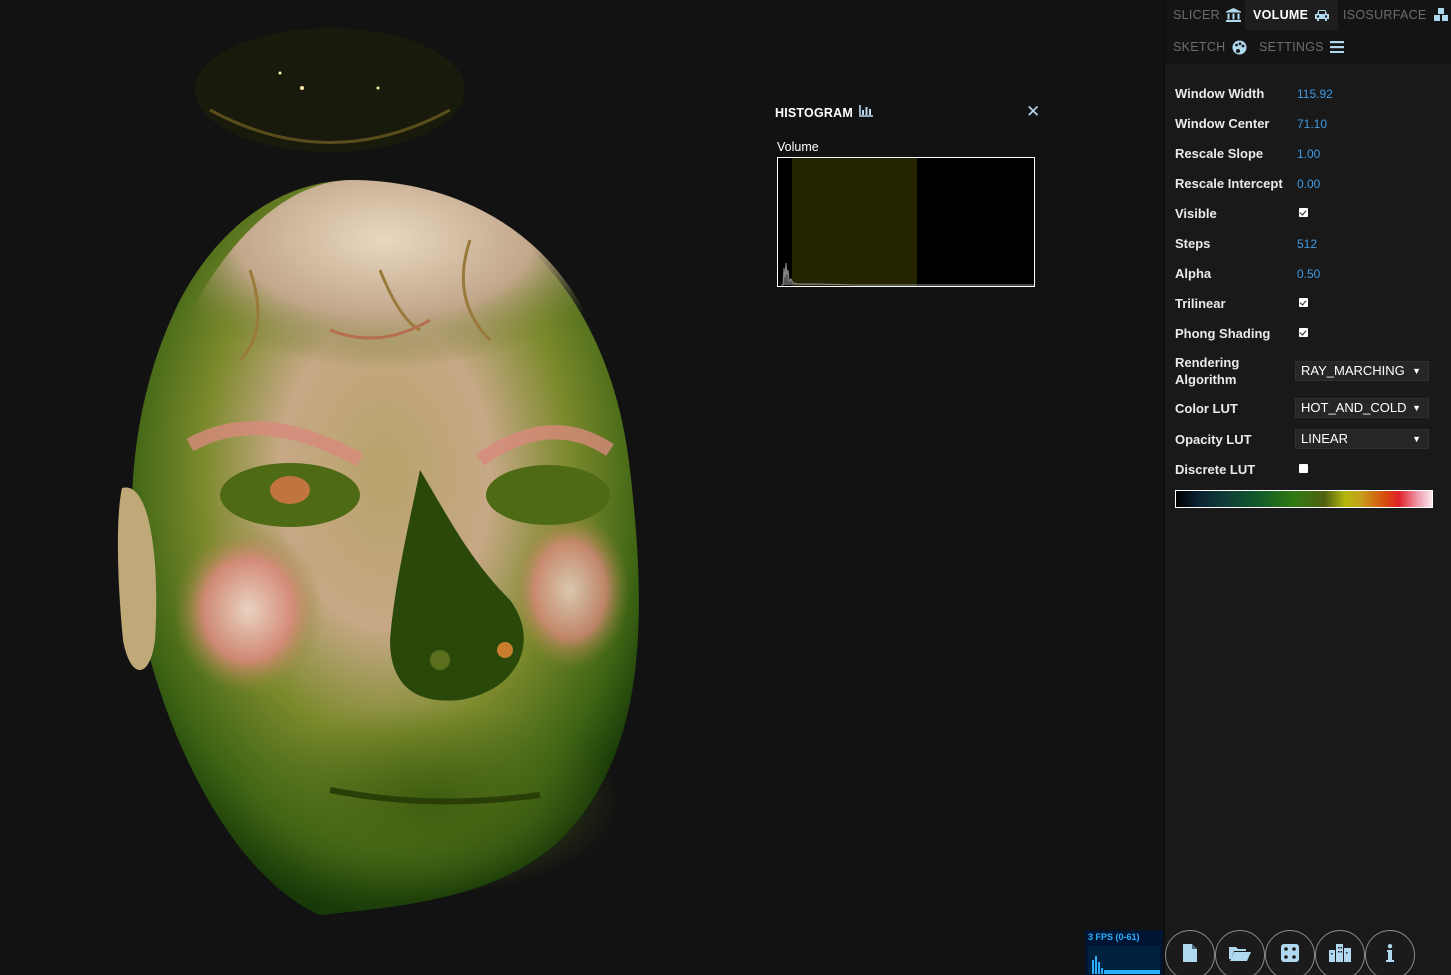 This screenshot has width=1451, height=975. What do you see at coordinates (854, 222) in the screenshot?
I see `histogram-window-range` at bounding box center [854, 222].